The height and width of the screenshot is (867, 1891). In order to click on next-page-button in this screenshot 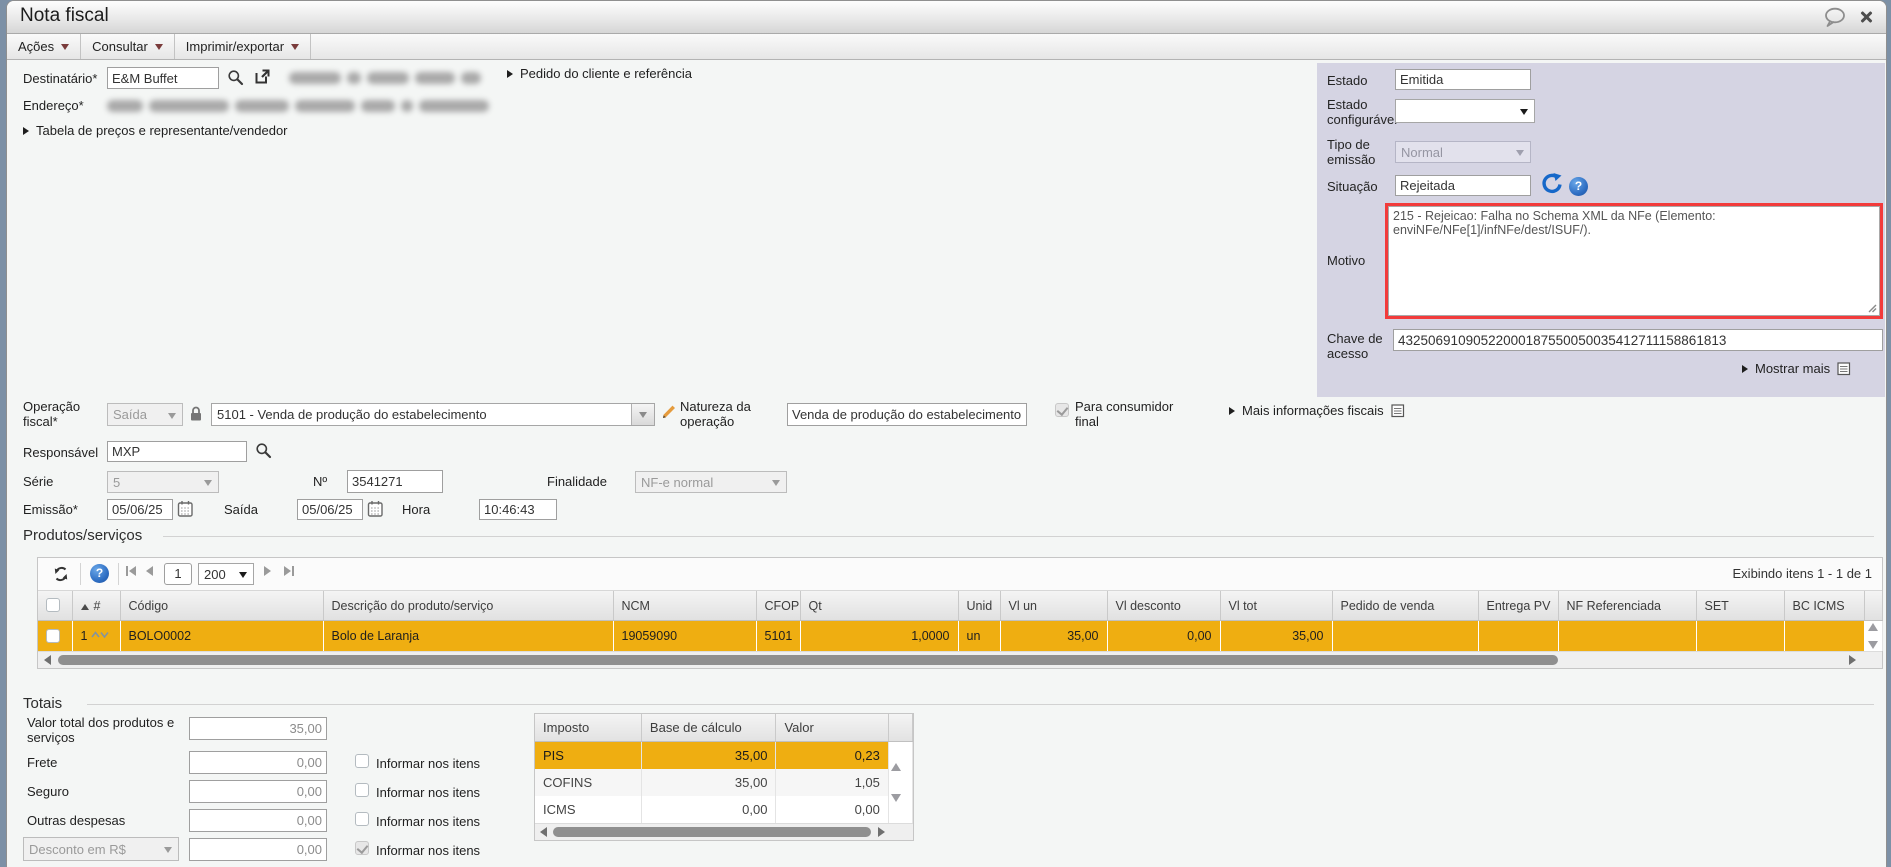, I will do `click(267, 571)`.